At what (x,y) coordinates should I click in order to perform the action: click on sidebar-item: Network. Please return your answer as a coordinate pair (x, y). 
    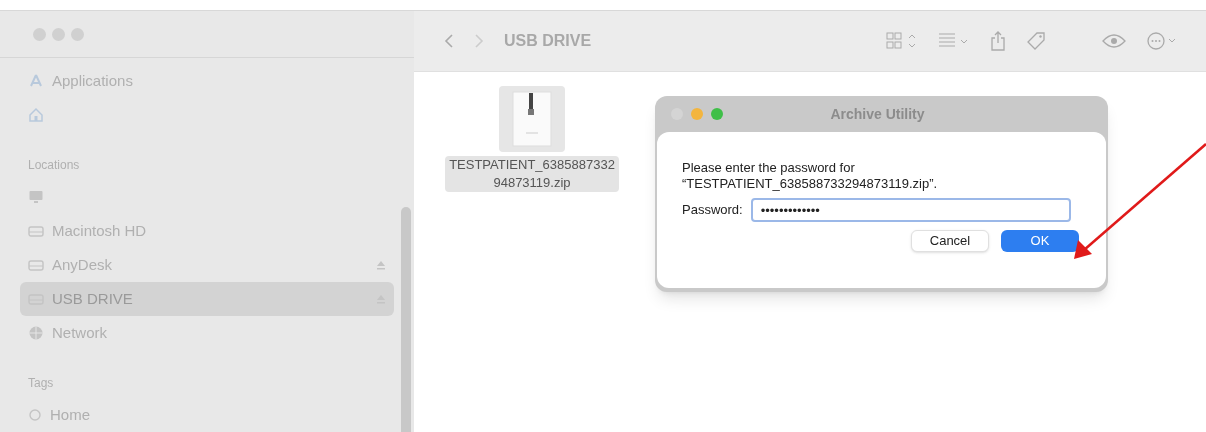
    Looking at the image, I should click on (207, 333).